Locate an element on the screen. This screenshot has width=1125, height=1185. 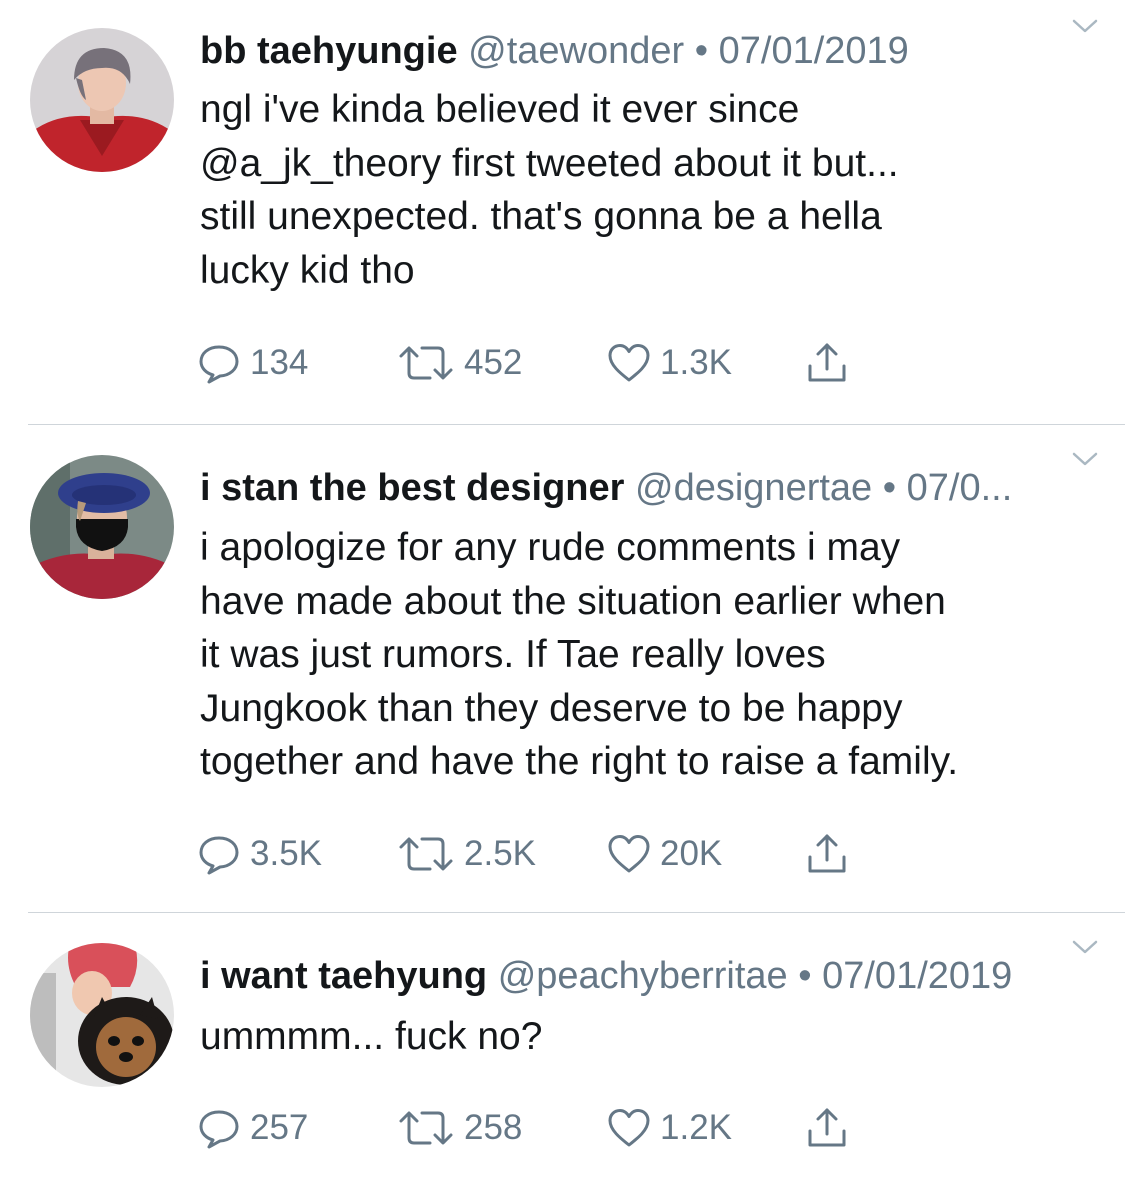
like-button: 20K is located at coordinates (664, 854).